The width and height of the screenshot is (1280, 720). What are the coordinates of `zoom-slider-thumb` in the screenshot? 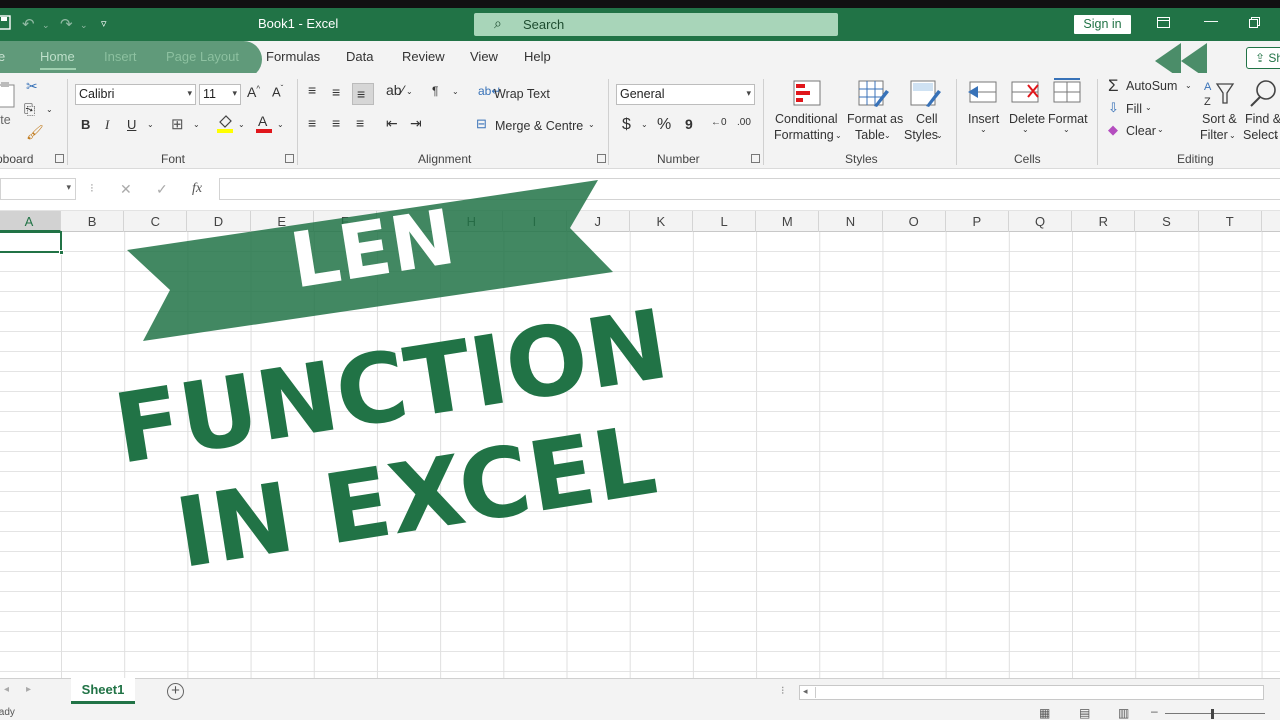 It's located at (1212, 714).